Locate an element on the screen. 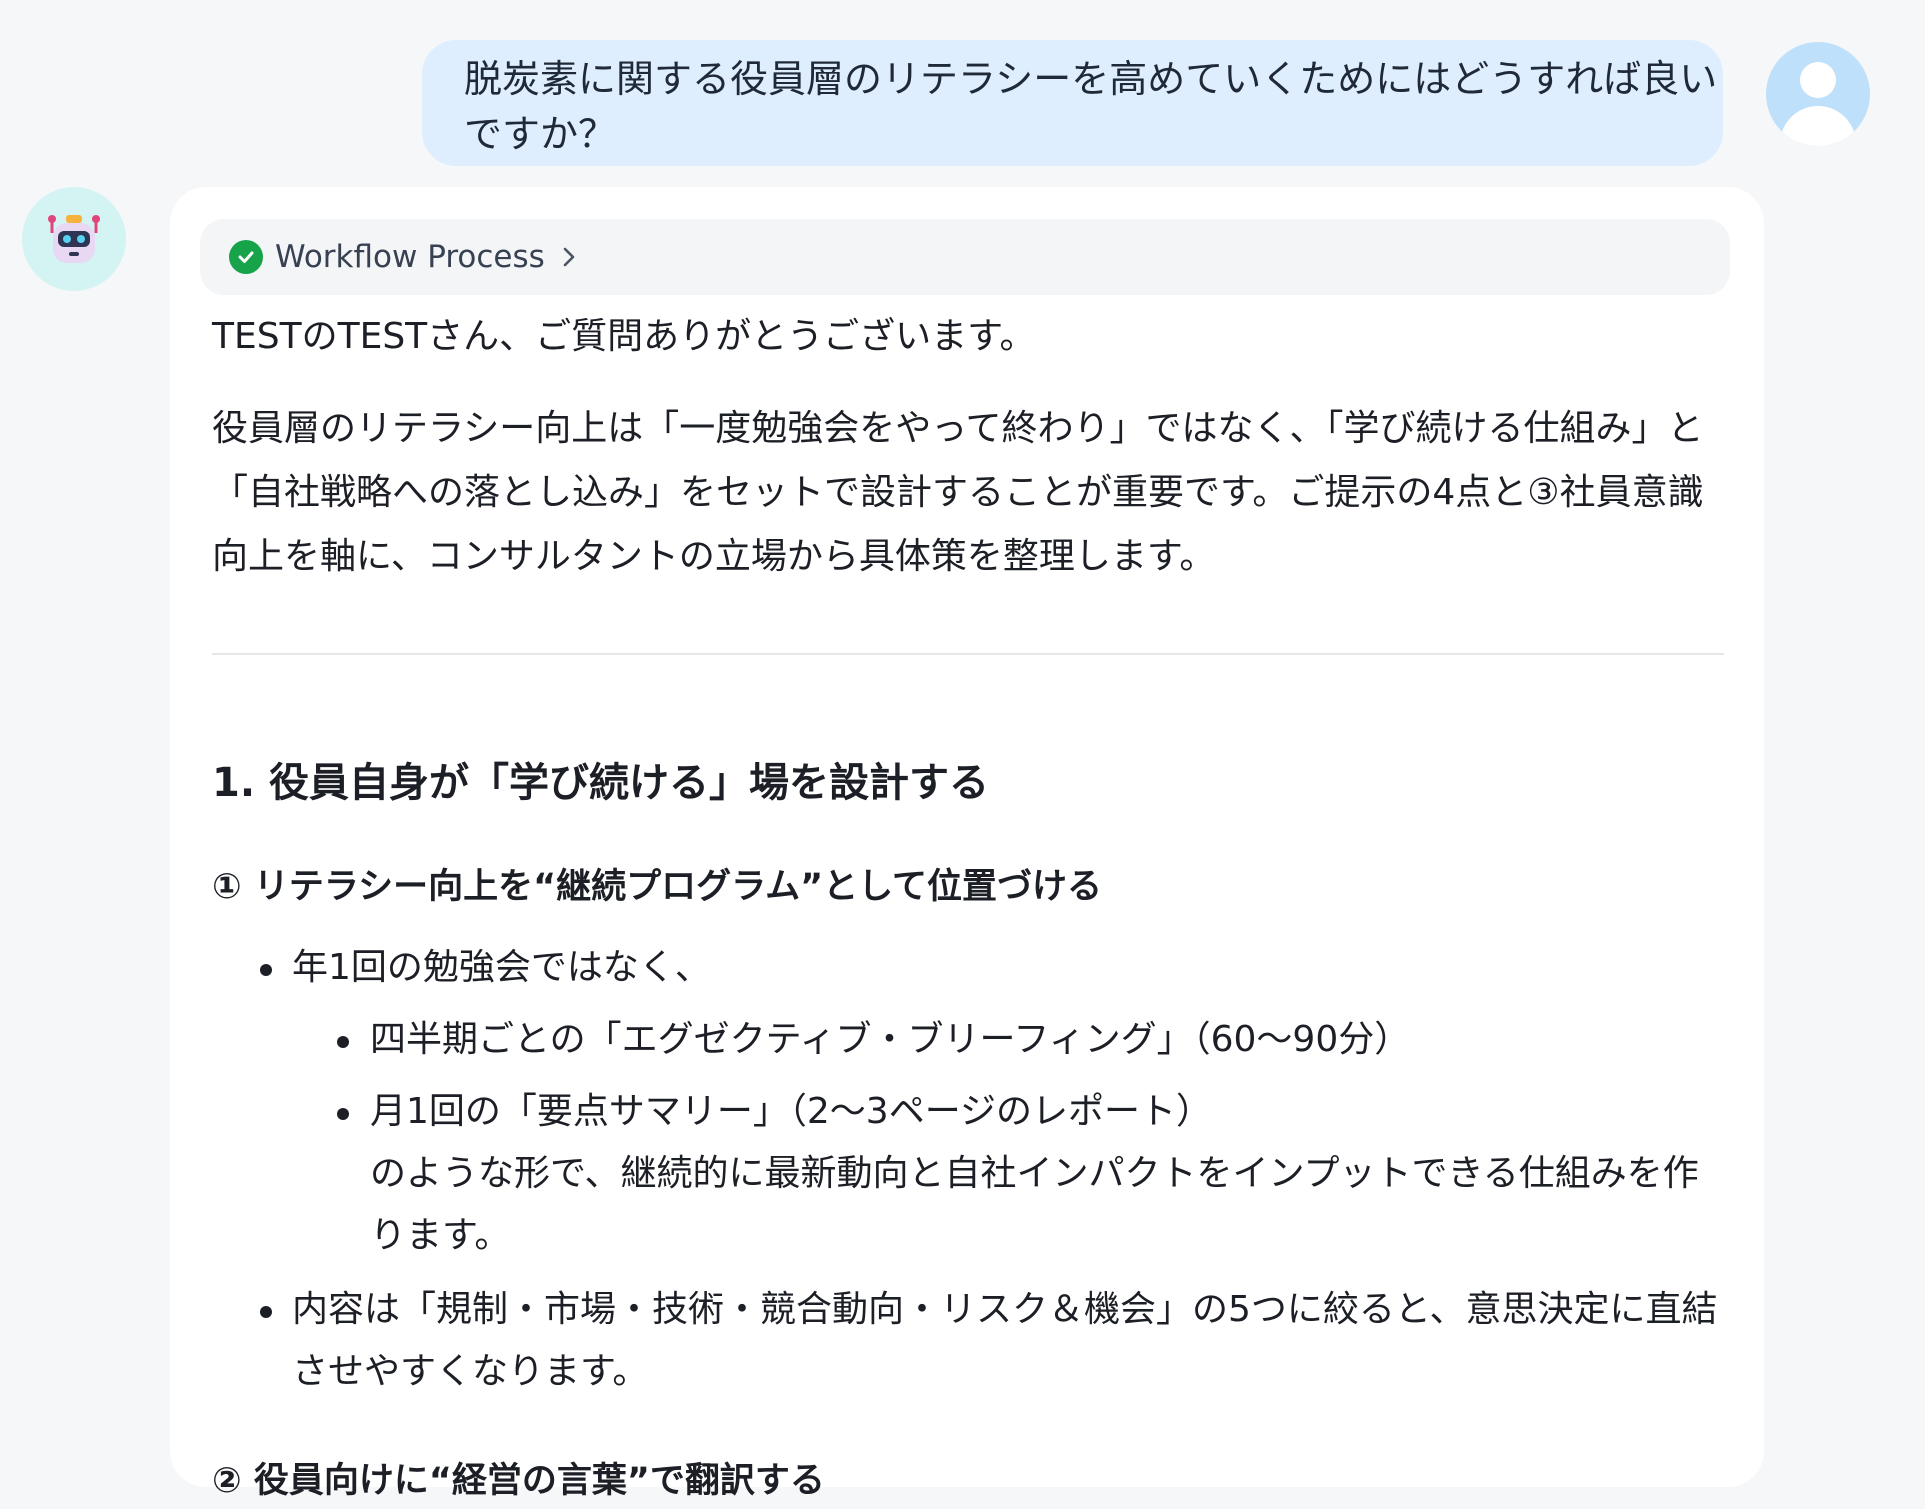 The width and height of the screenshot is (1925, 1509). subsection-heading: ① リテラシー向上を“継続プログラム”として位置づける is located at coordinates (657, 887).